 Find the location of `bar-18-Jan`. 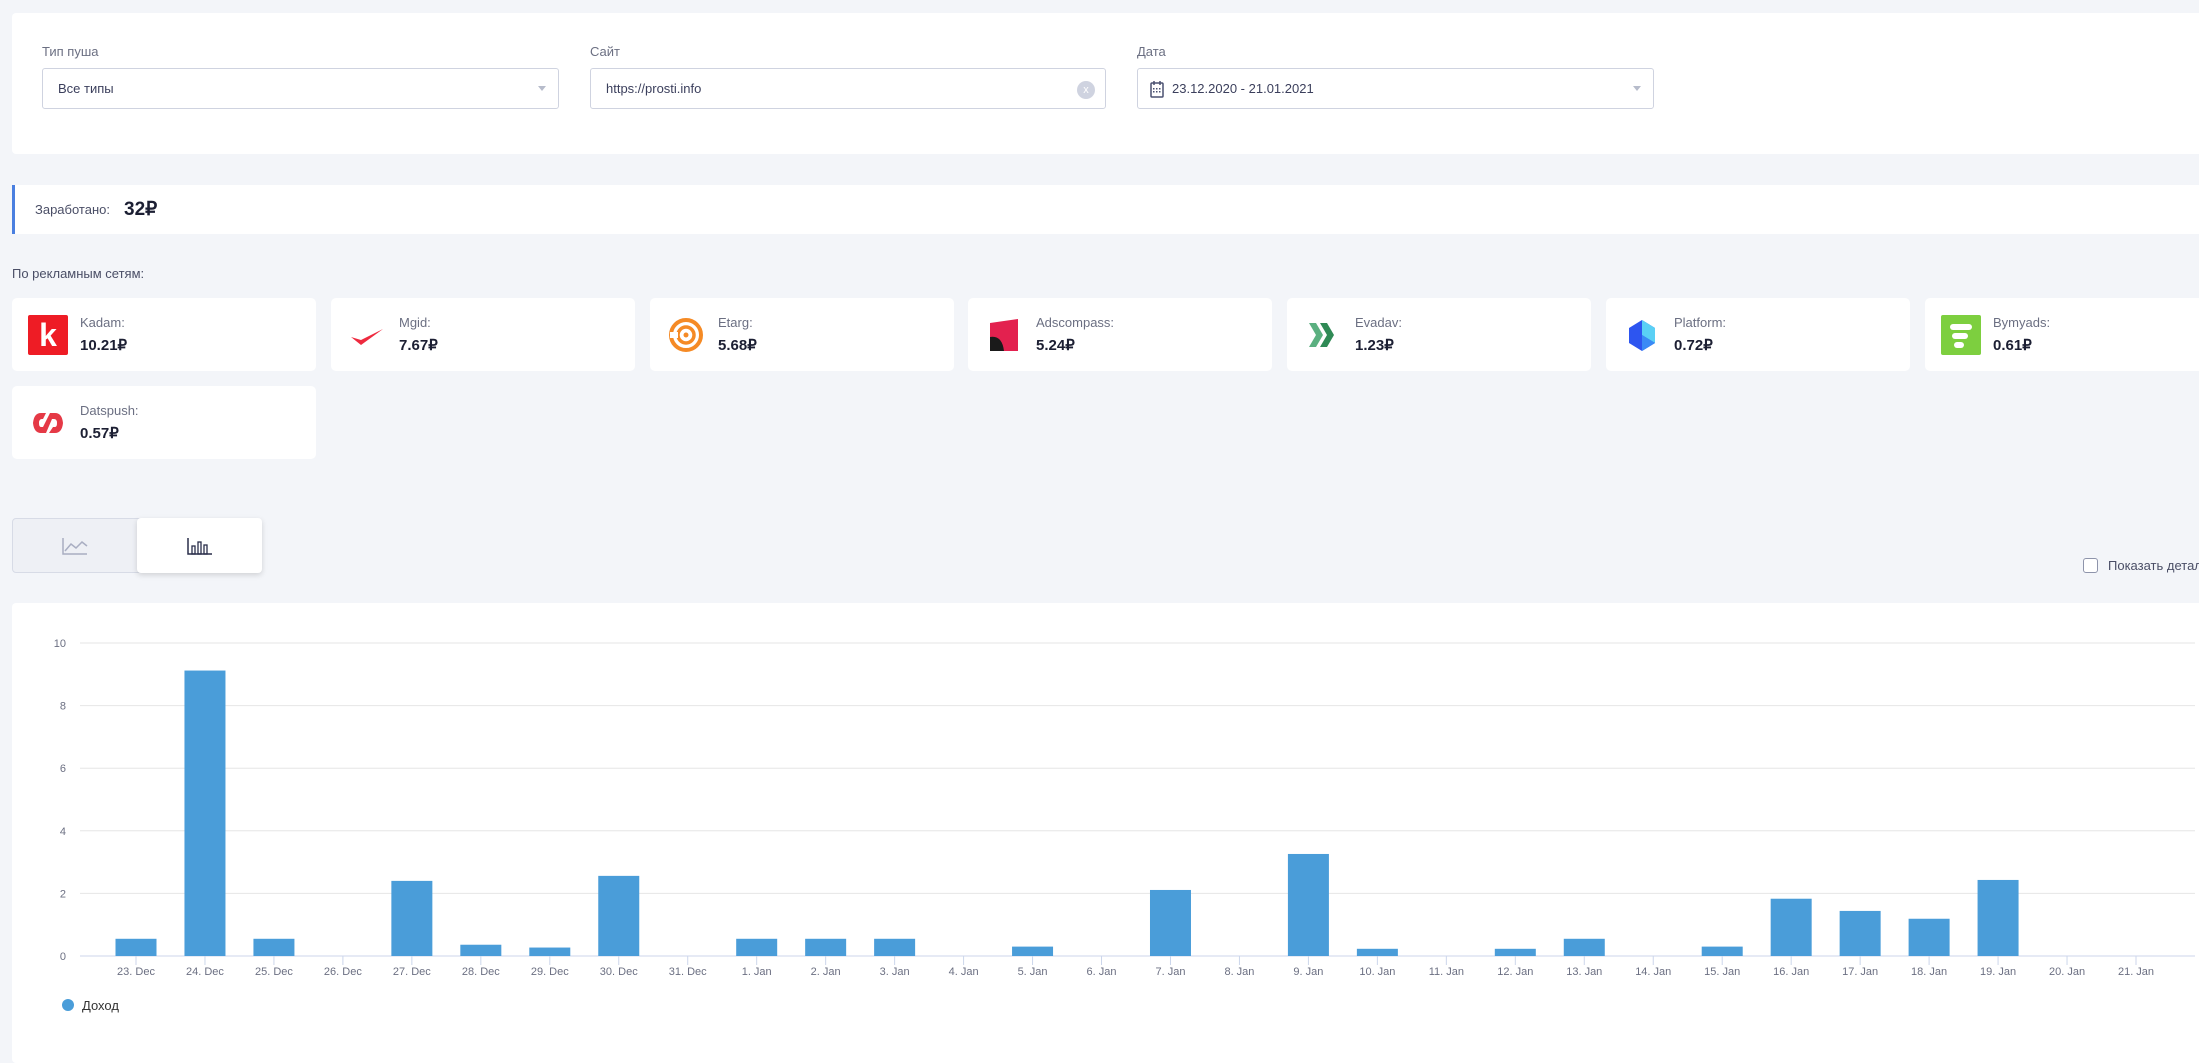

bar-18-Jan is located at coordinates (1929, 937).